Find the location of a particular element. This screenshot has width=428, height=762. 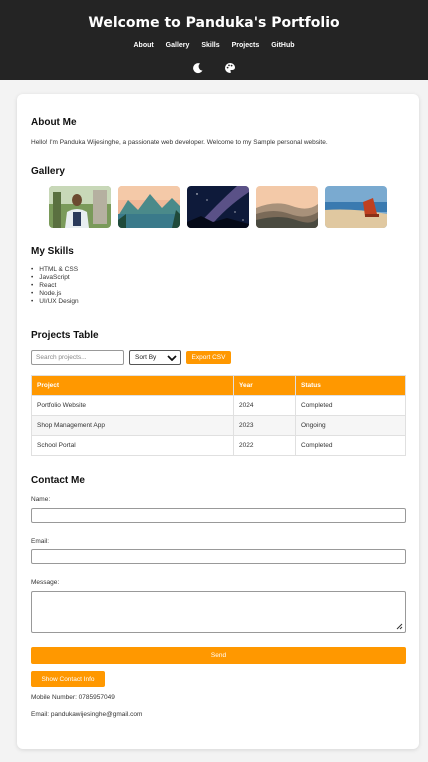

gallery-title: Gallery is located at coordinates (48, 171).